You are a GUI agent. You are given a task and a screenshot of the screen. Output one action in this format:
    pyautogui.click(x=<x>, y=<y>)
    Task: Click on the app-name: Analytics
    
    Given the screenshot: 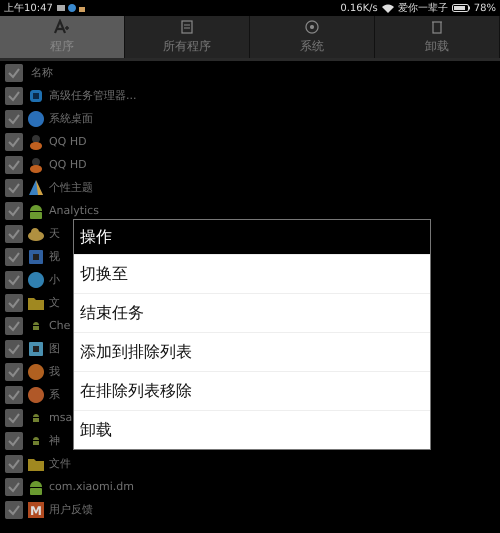 What is the action you would take?
    pyautogui.click(x=74, y=210)
    